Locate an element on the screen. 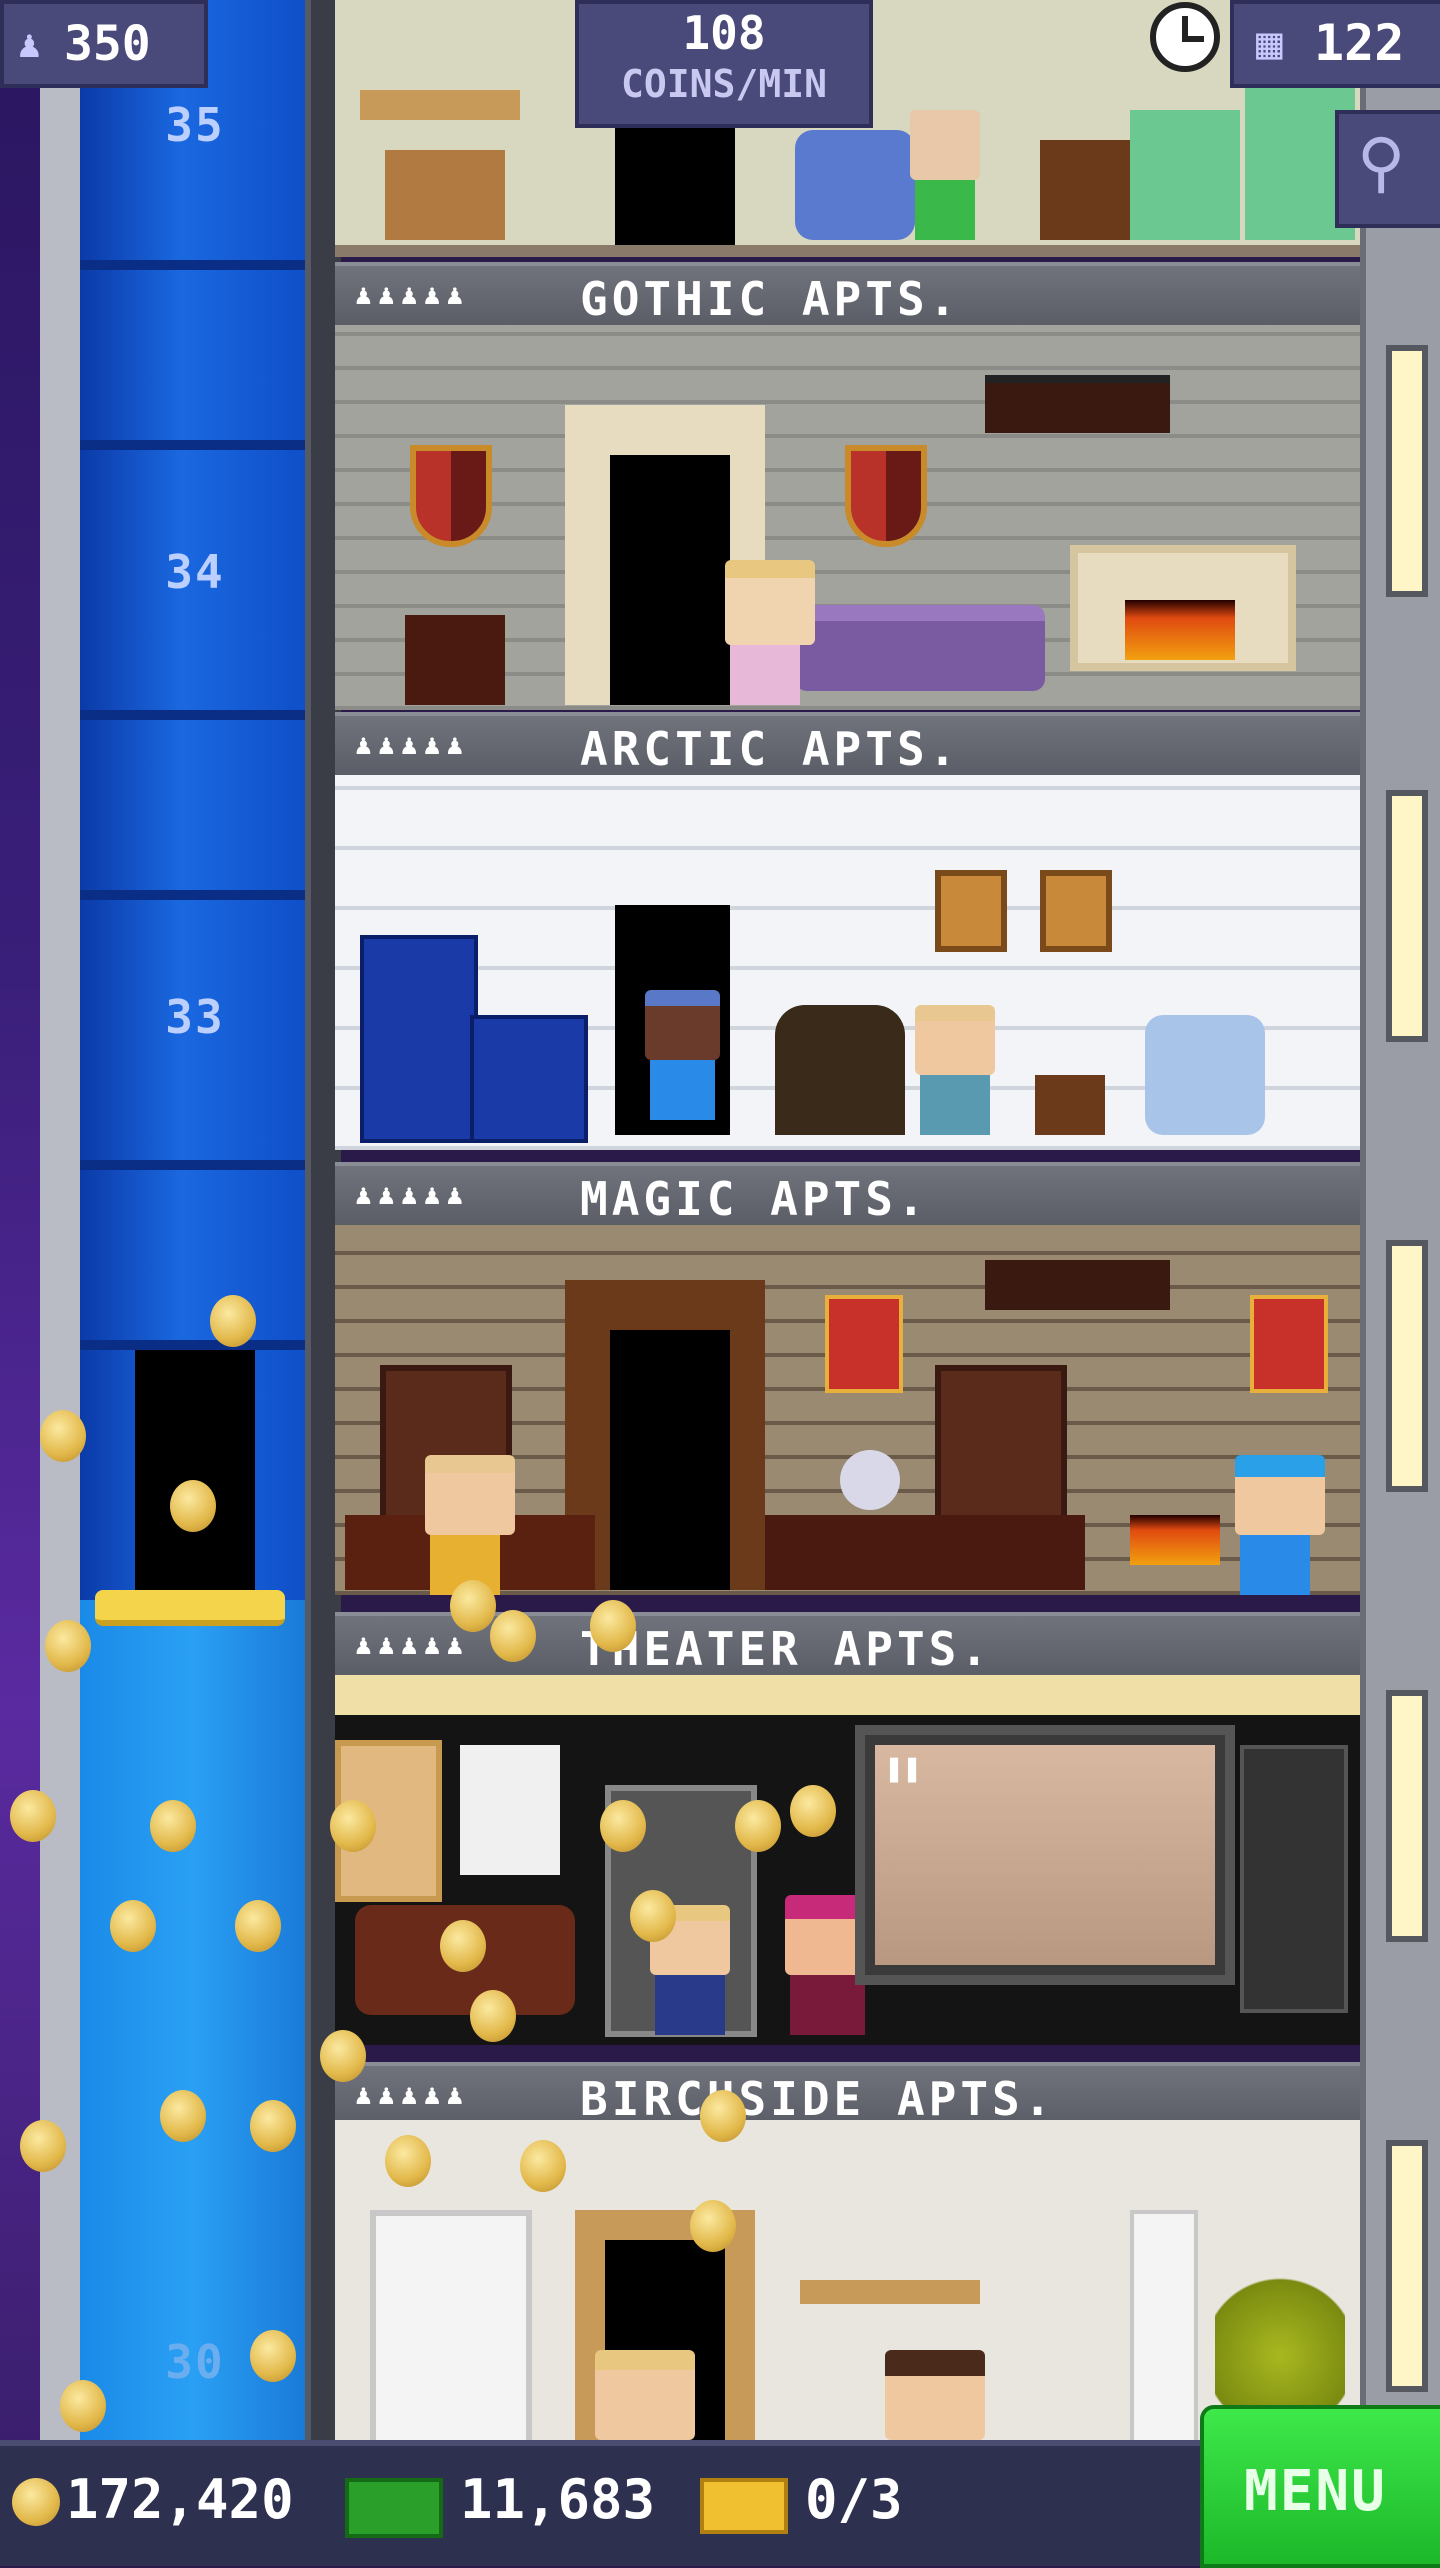  wall-shelf is located at coordinates (890, 2292).